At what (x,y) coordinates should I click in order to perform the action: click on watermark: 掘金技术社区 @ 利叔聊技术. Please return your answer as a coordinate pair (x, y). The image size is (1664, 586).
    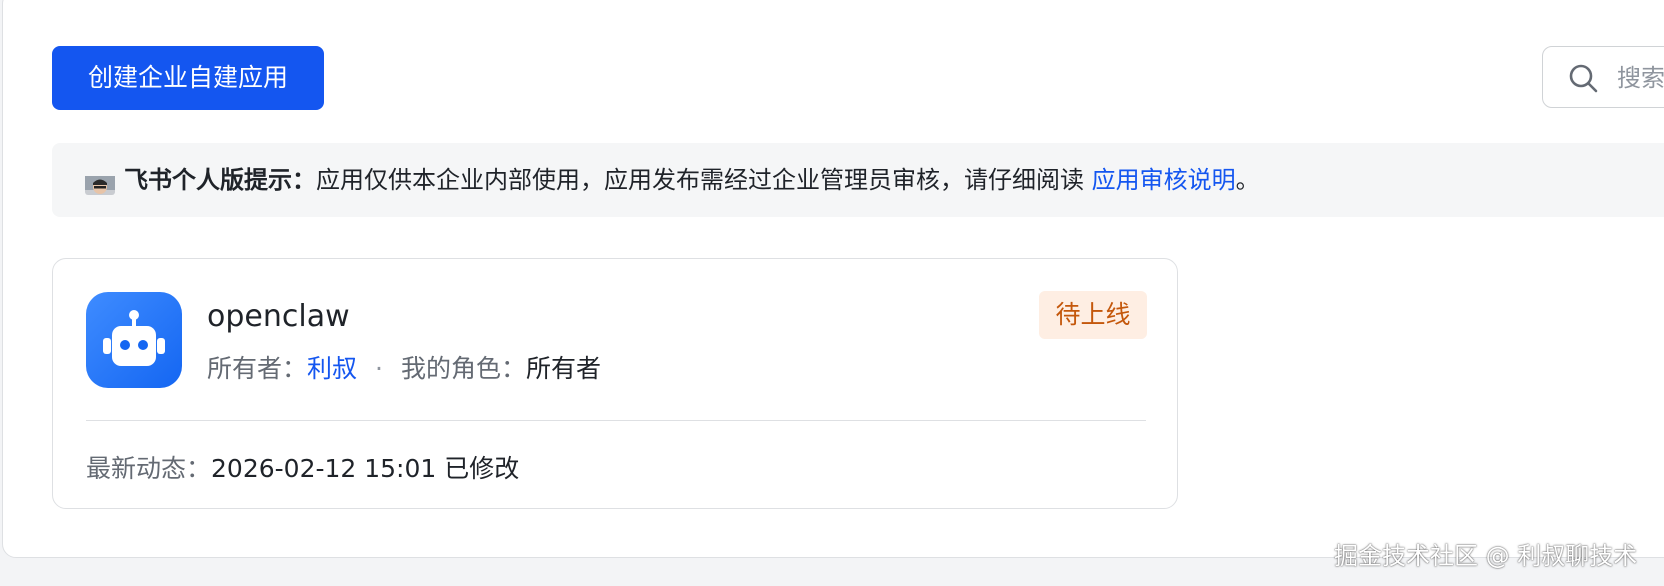
    Looking at the image, I should click on (1486, 556).